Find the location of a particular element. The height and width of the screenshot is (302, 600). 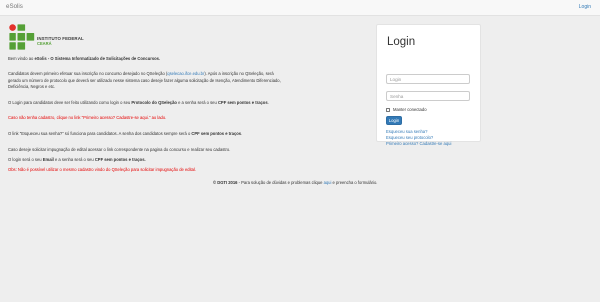

keep-connected-checkbox is located at coordinates (388, 109).